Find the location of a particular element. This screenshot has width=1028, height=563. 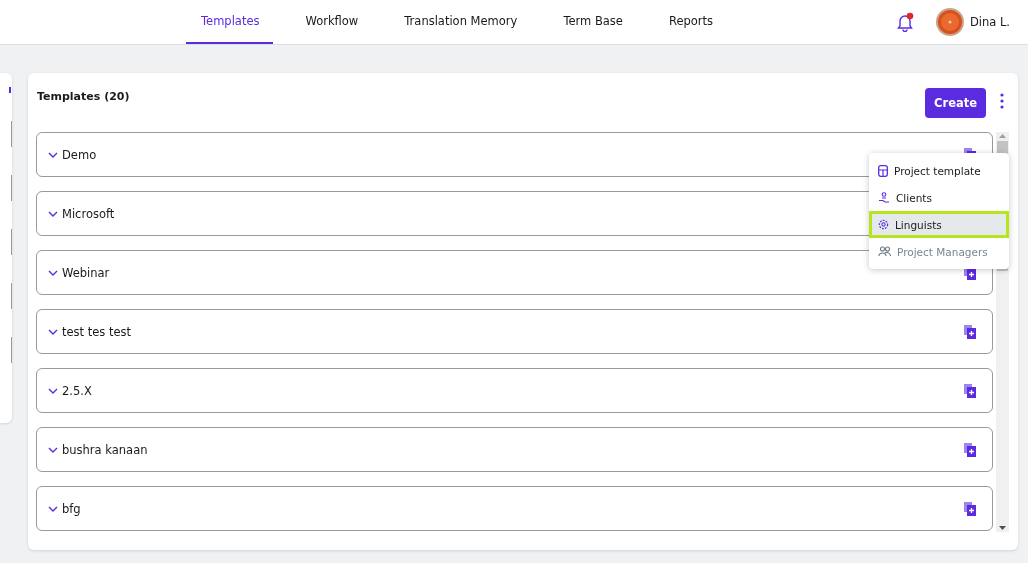

scroll-down-icon is located at coordinates (1002, 528).